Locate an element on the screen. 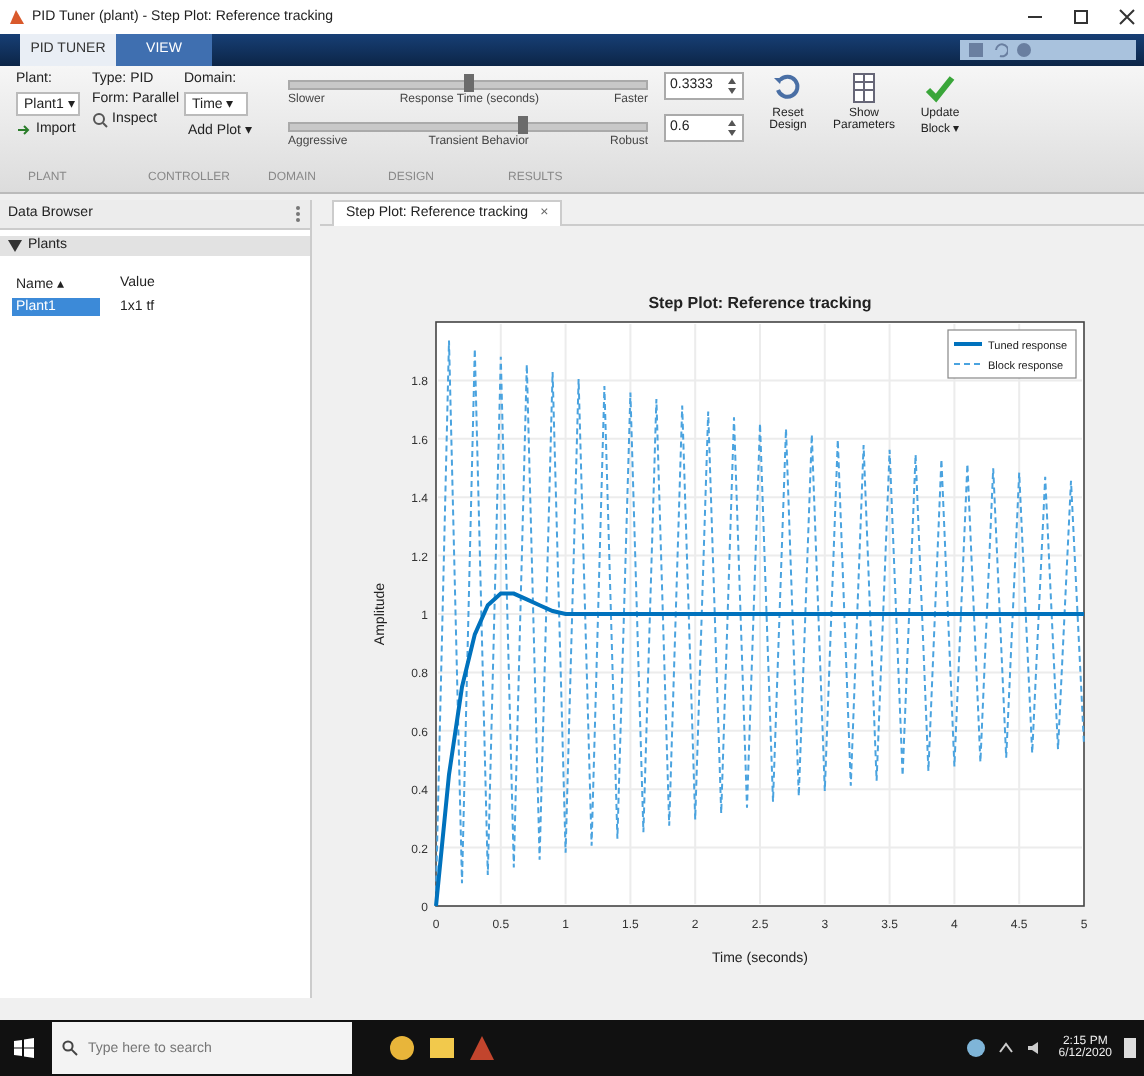 The height and width of the screenshot is (1076, 1144). notification-icon is located at coordinates (1130, 1048).